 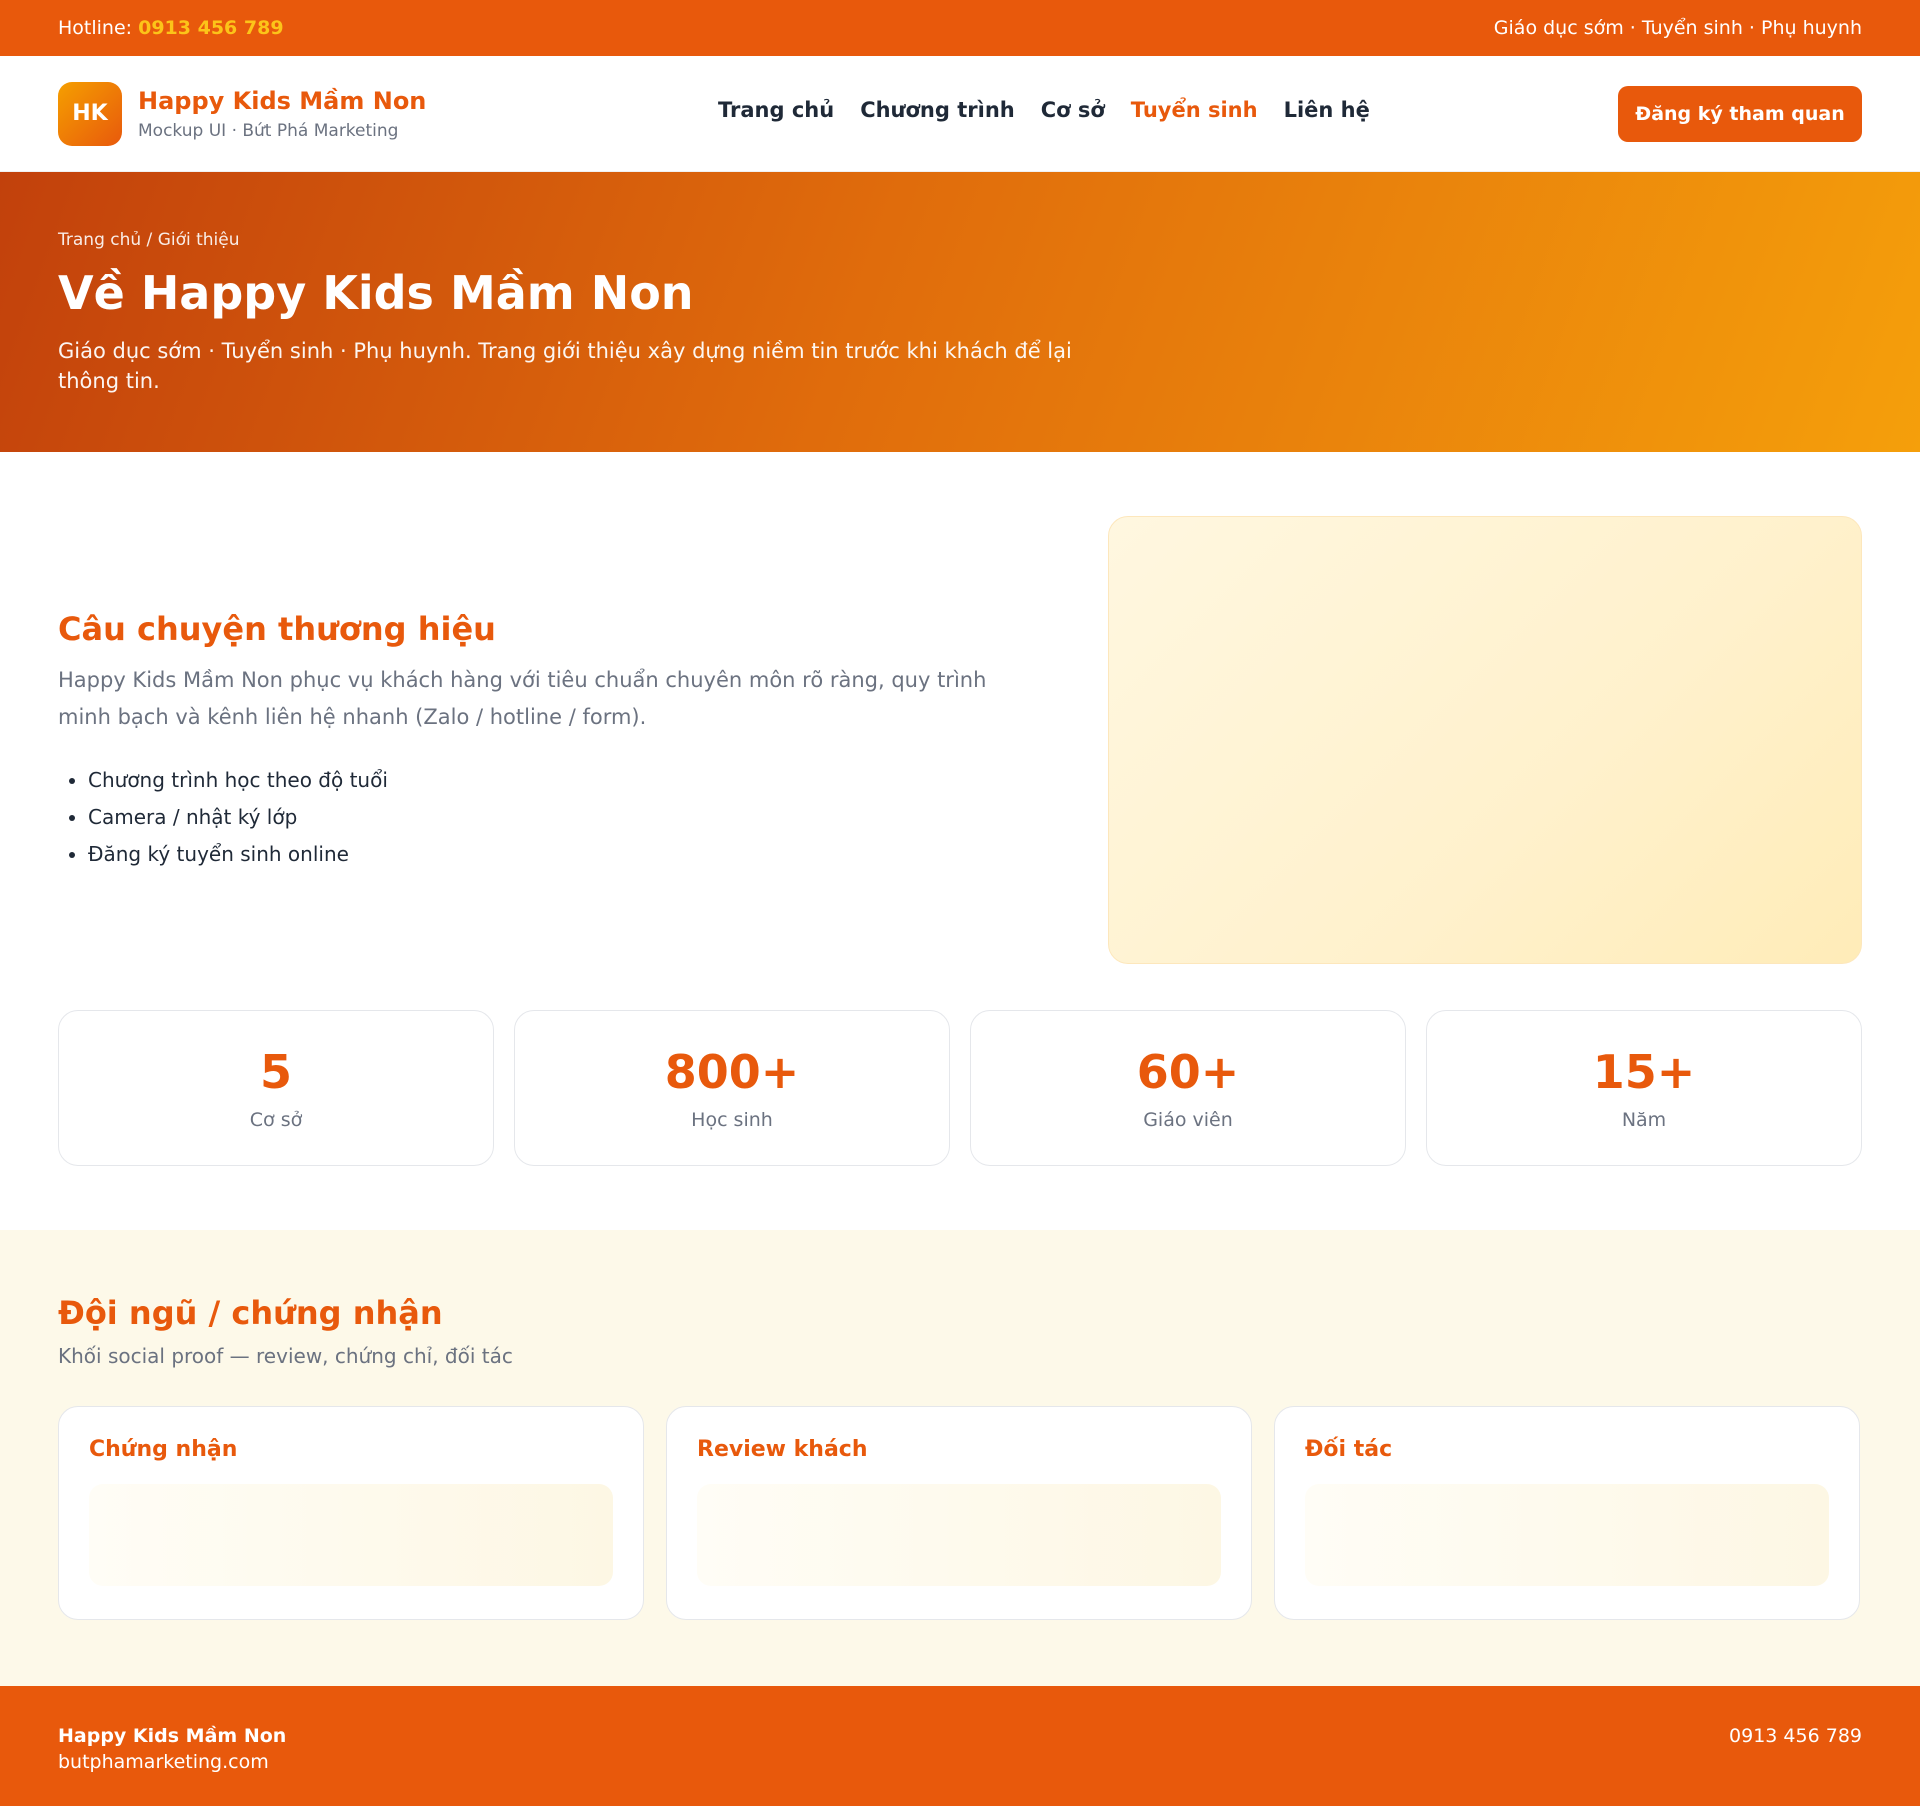 I want to click on brand-subtitle: Mockup UI · Bứt Phá Marketing, so click(x=268, y=130).